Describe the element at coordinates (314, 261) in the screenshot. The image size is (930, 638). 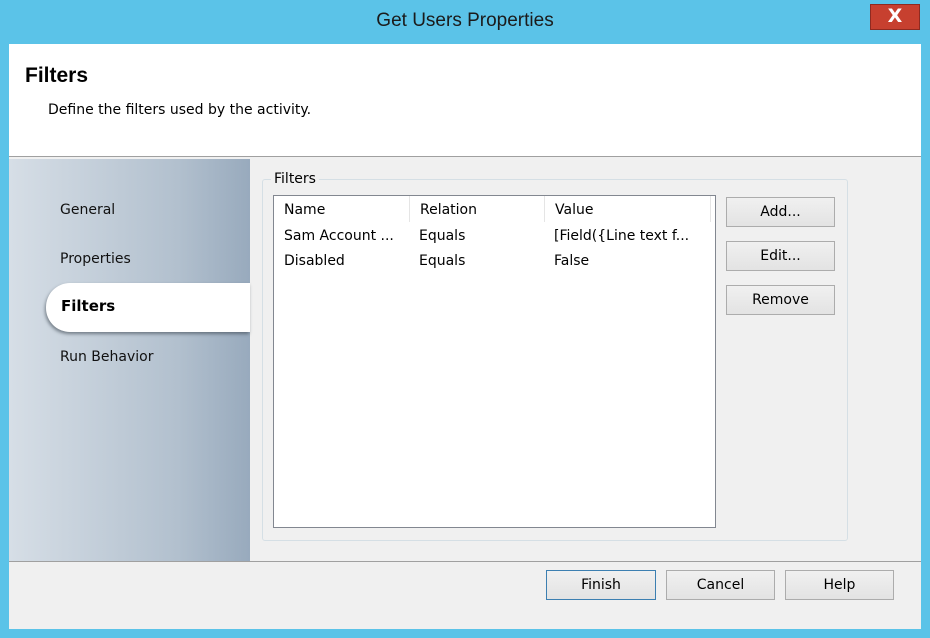
I see `row-name-cell: Disabled` at that location.